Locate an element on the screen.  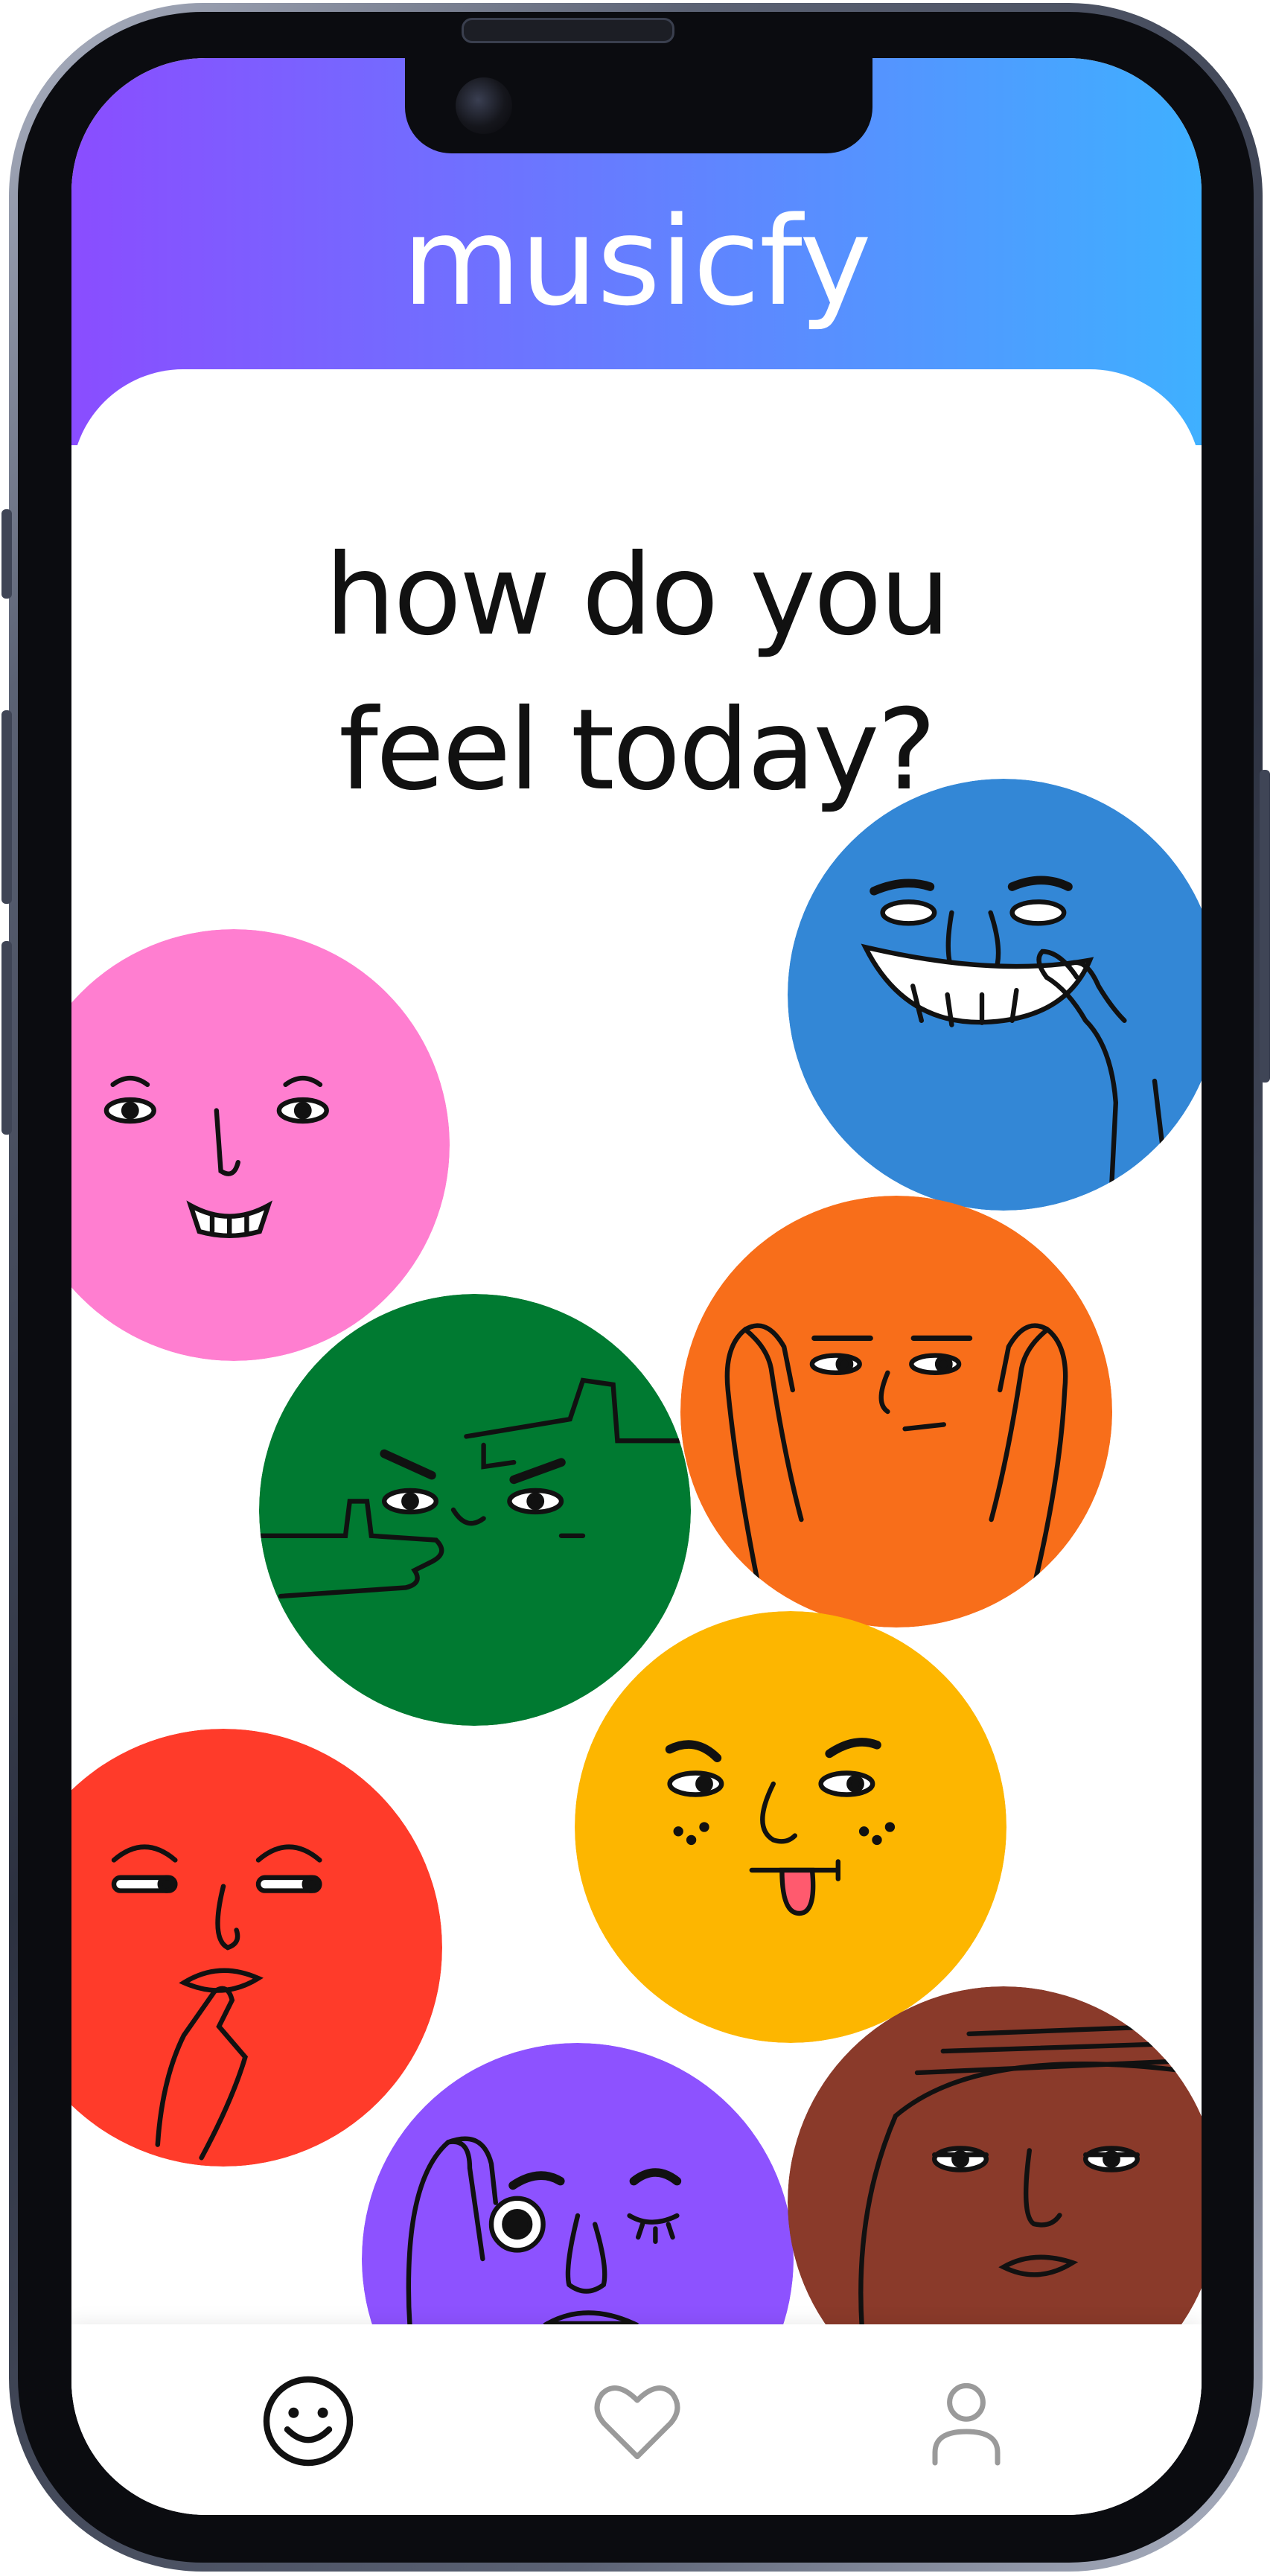
smiling-face-illustration is located at coordinates (260, 1145).